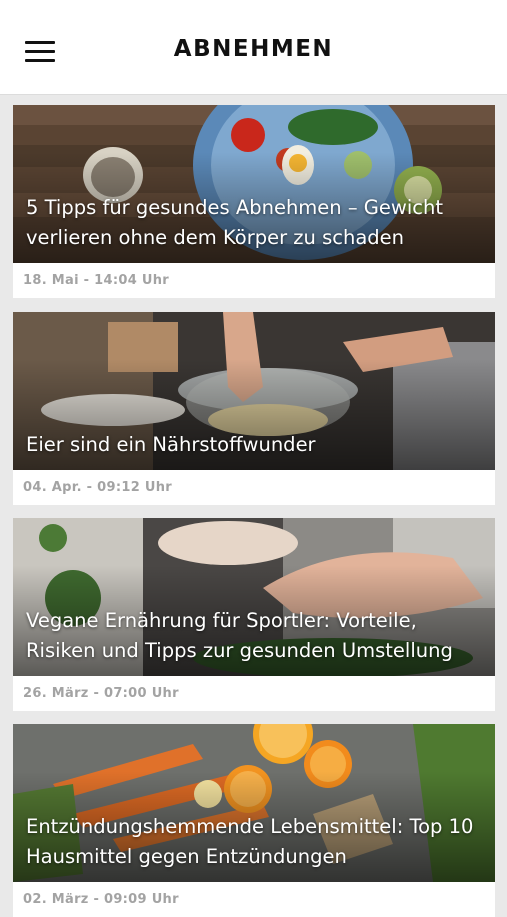  What do you see at coordinates (96, 280) in the screenshot?
I see `article-date: 18. Mai - 14:04 Uhr` at bounding box center [96, 280].